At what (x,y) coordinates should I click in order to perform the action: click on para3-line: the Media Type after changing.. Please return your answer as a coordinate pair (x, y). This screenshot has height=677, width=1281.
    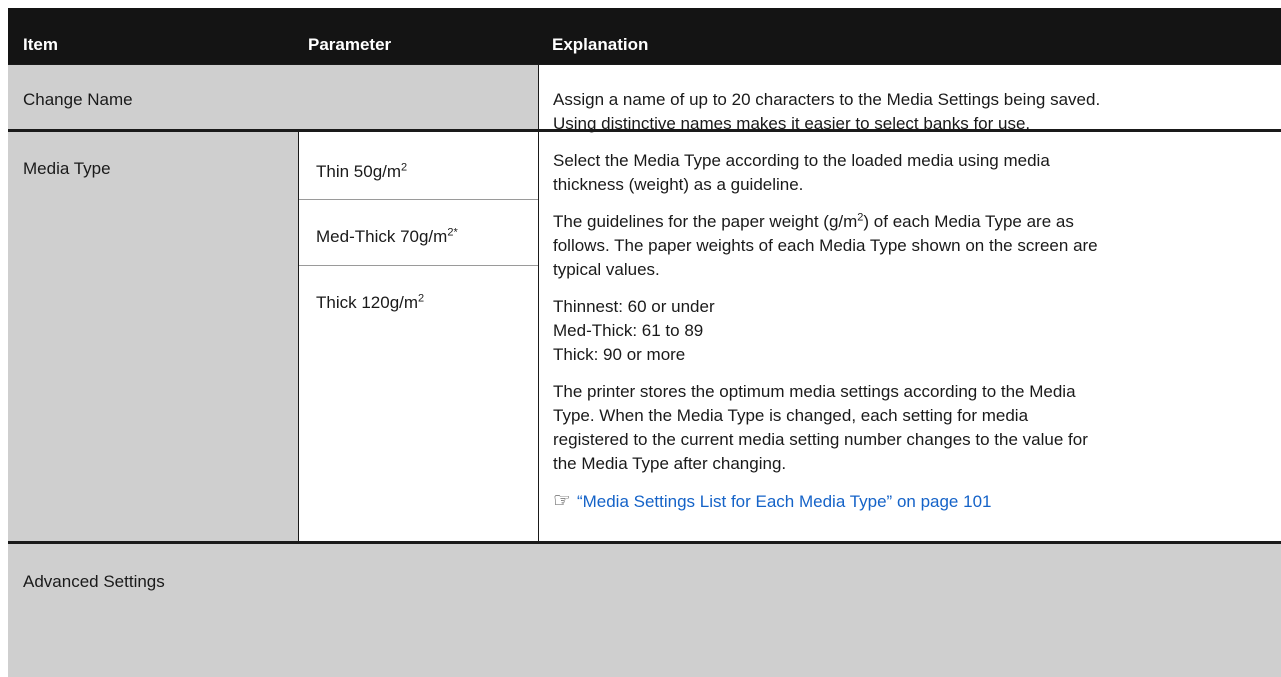
    Looking at the image, I should click on (670, 463).